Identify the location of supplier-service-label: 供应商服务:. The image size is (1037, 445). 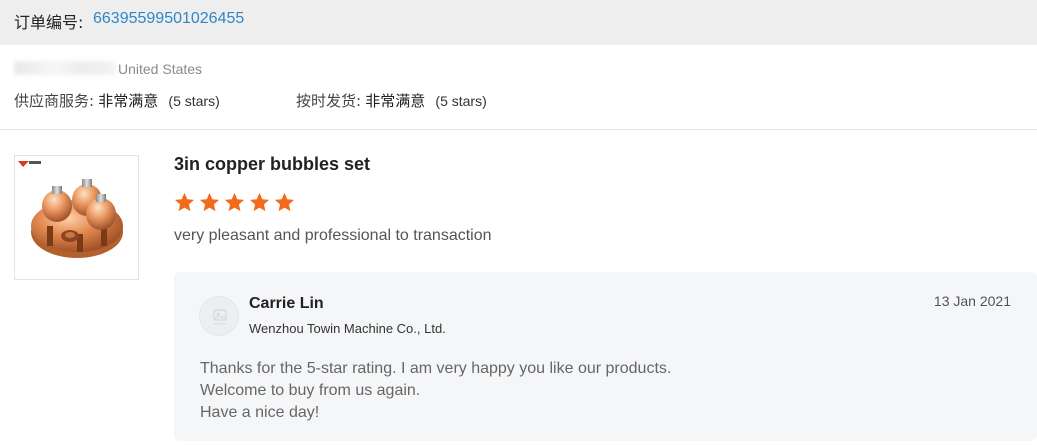
(54, 101).